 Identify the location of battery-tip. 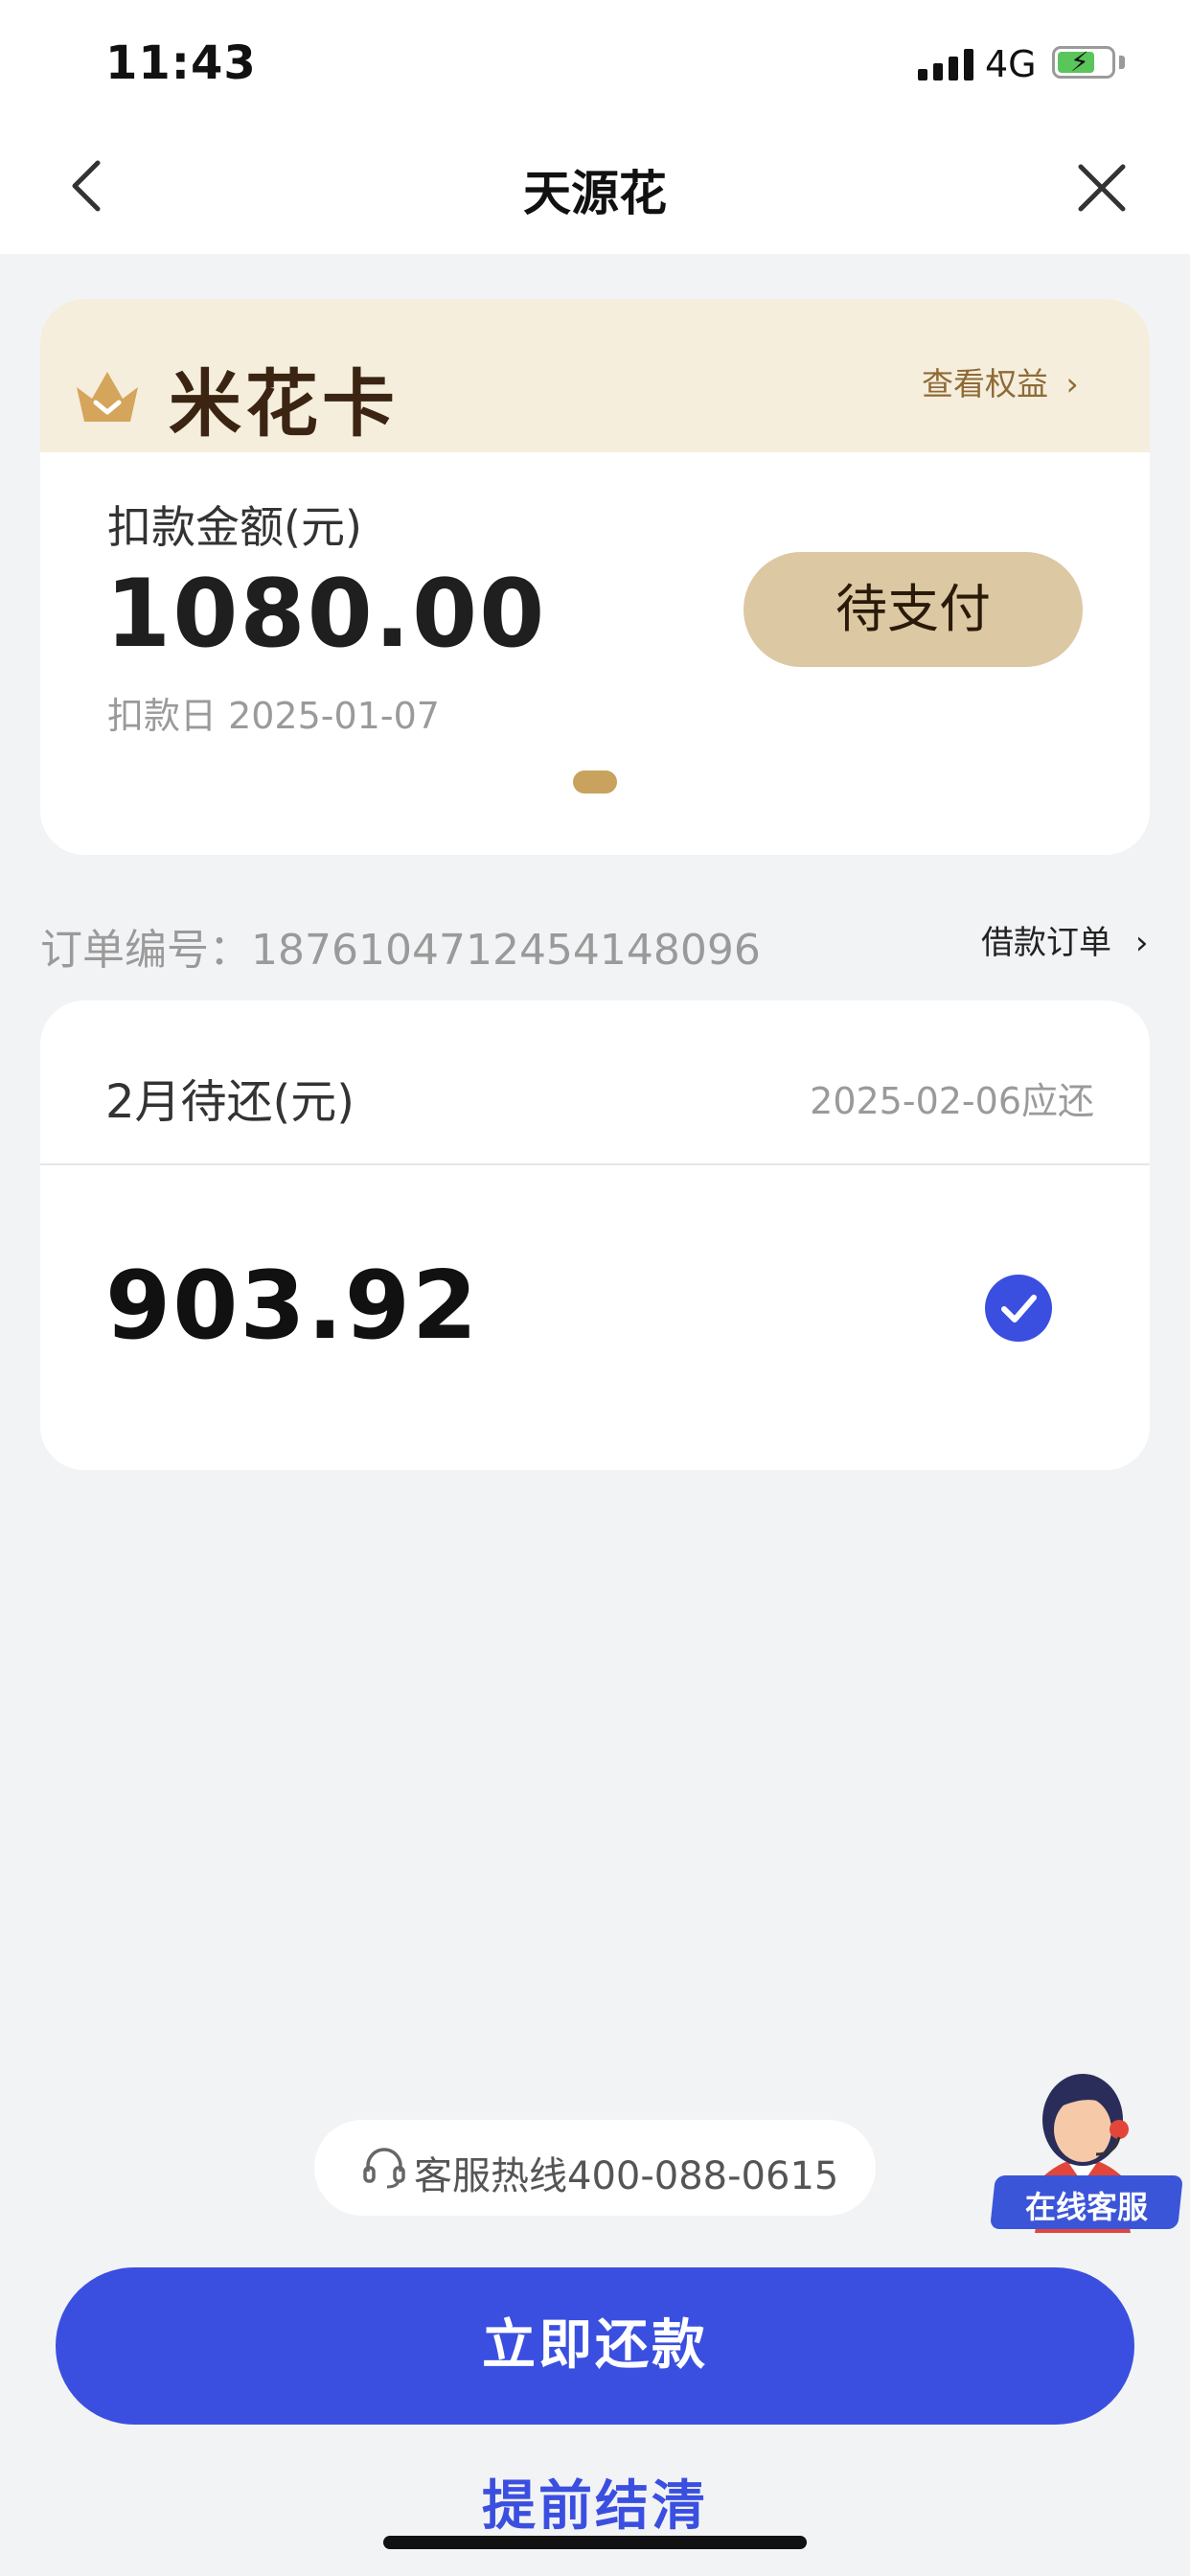
(1122, 63).